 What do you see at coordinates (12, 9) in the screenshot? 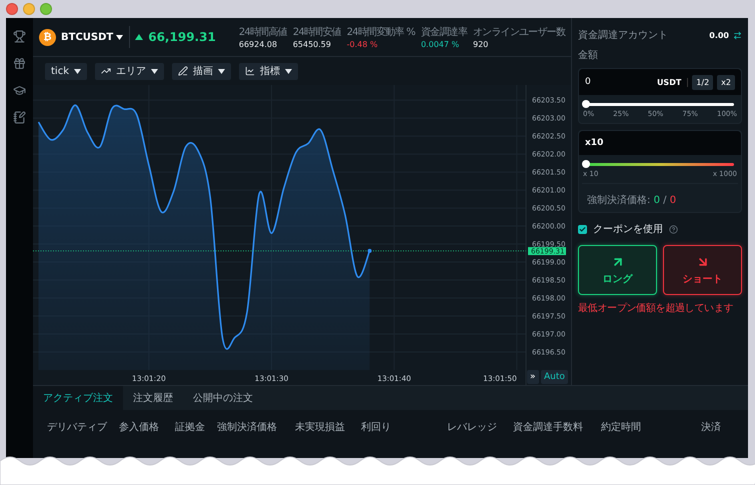
I see `close-dot` at bounding box center [12, 9].